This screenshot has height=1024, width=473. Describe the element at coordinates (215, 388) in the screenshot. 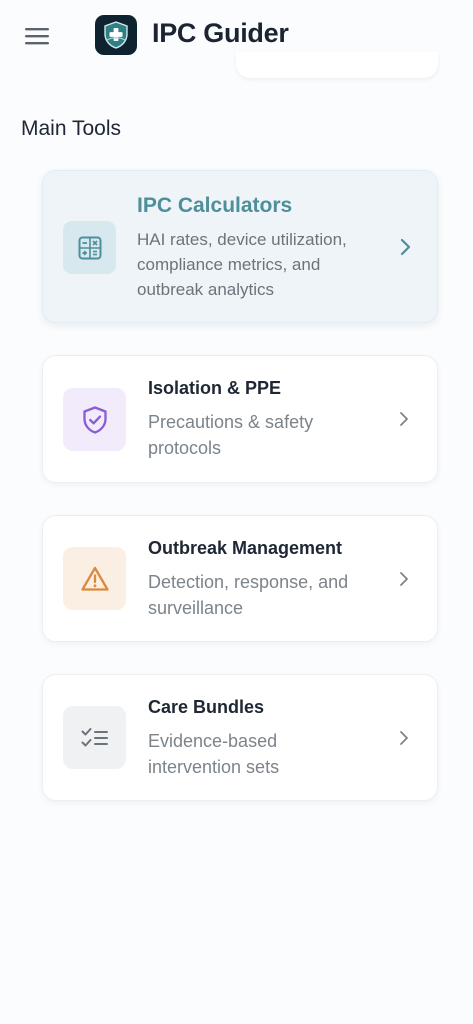

I see `card-title: Isolation & PPE` at that location.